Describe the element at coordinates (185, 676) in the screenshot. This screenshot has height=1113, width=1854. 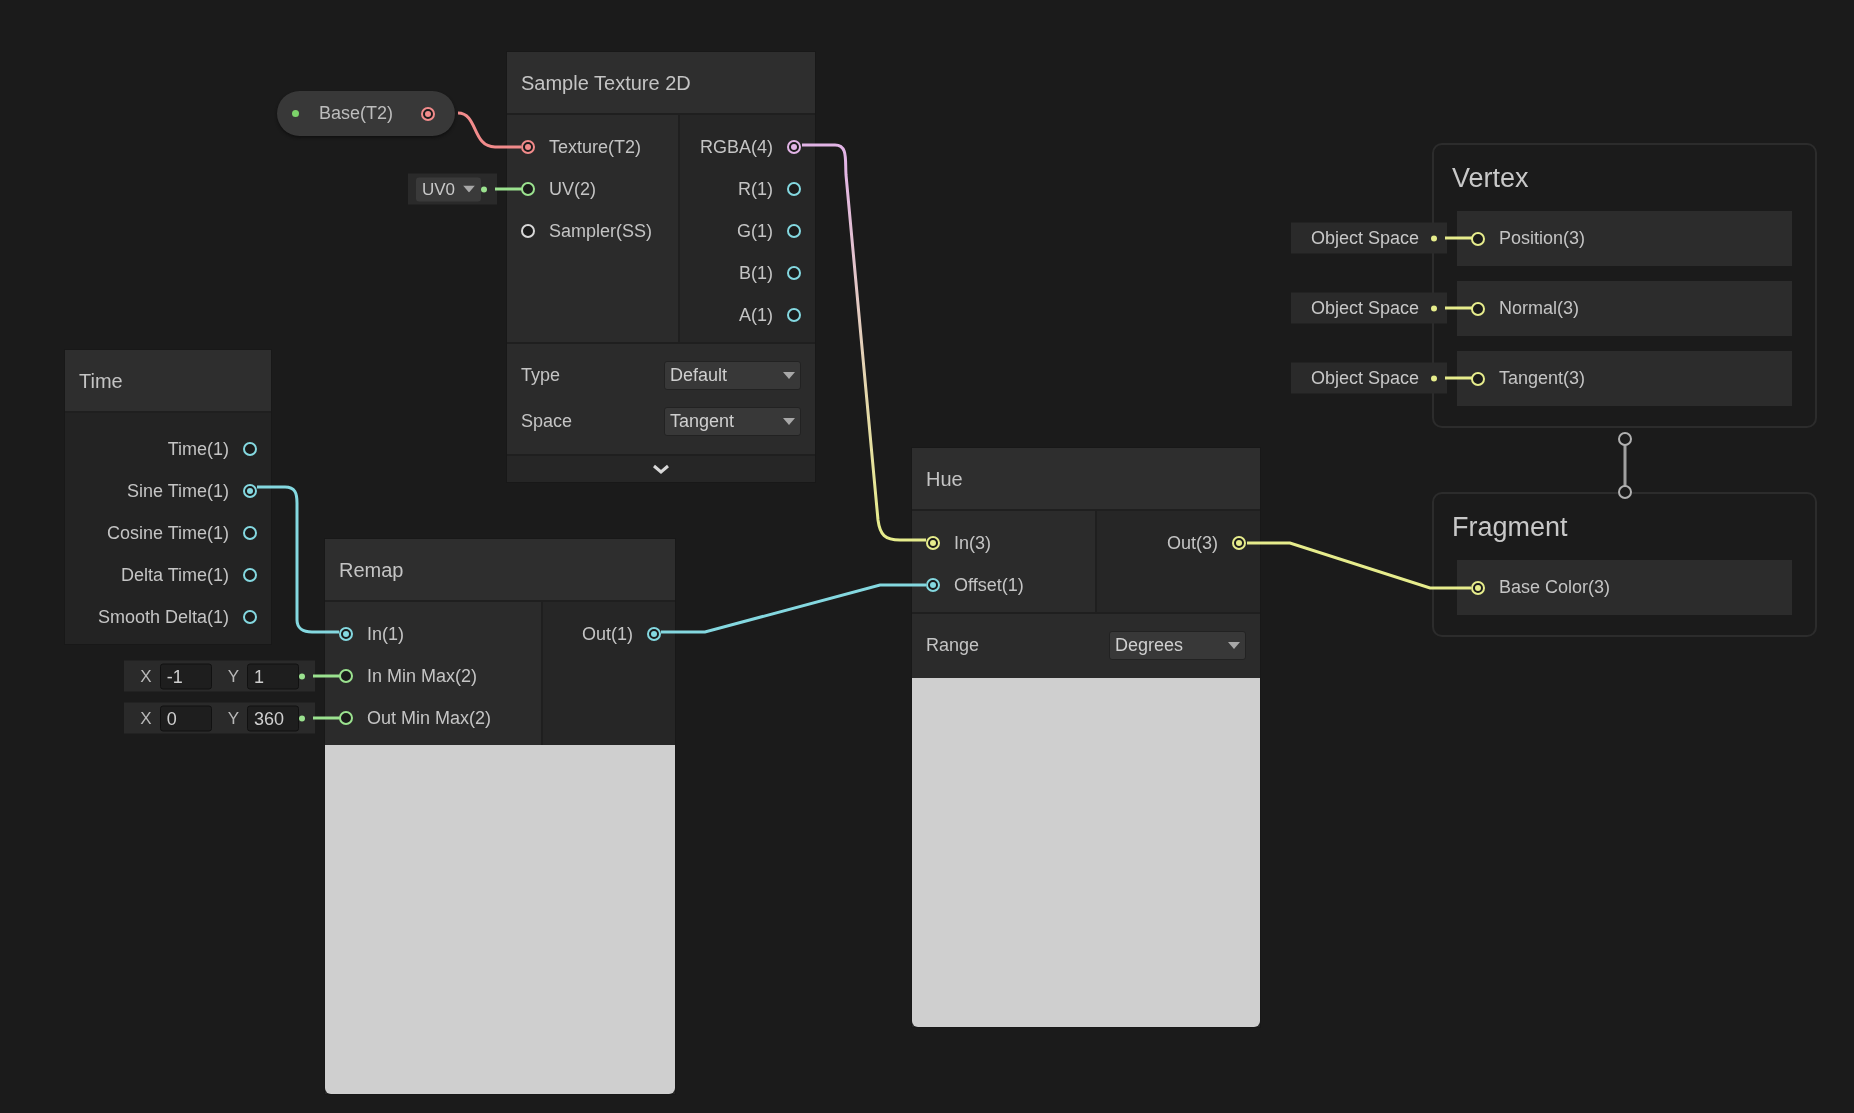
I see `number-field: -1` at that location.